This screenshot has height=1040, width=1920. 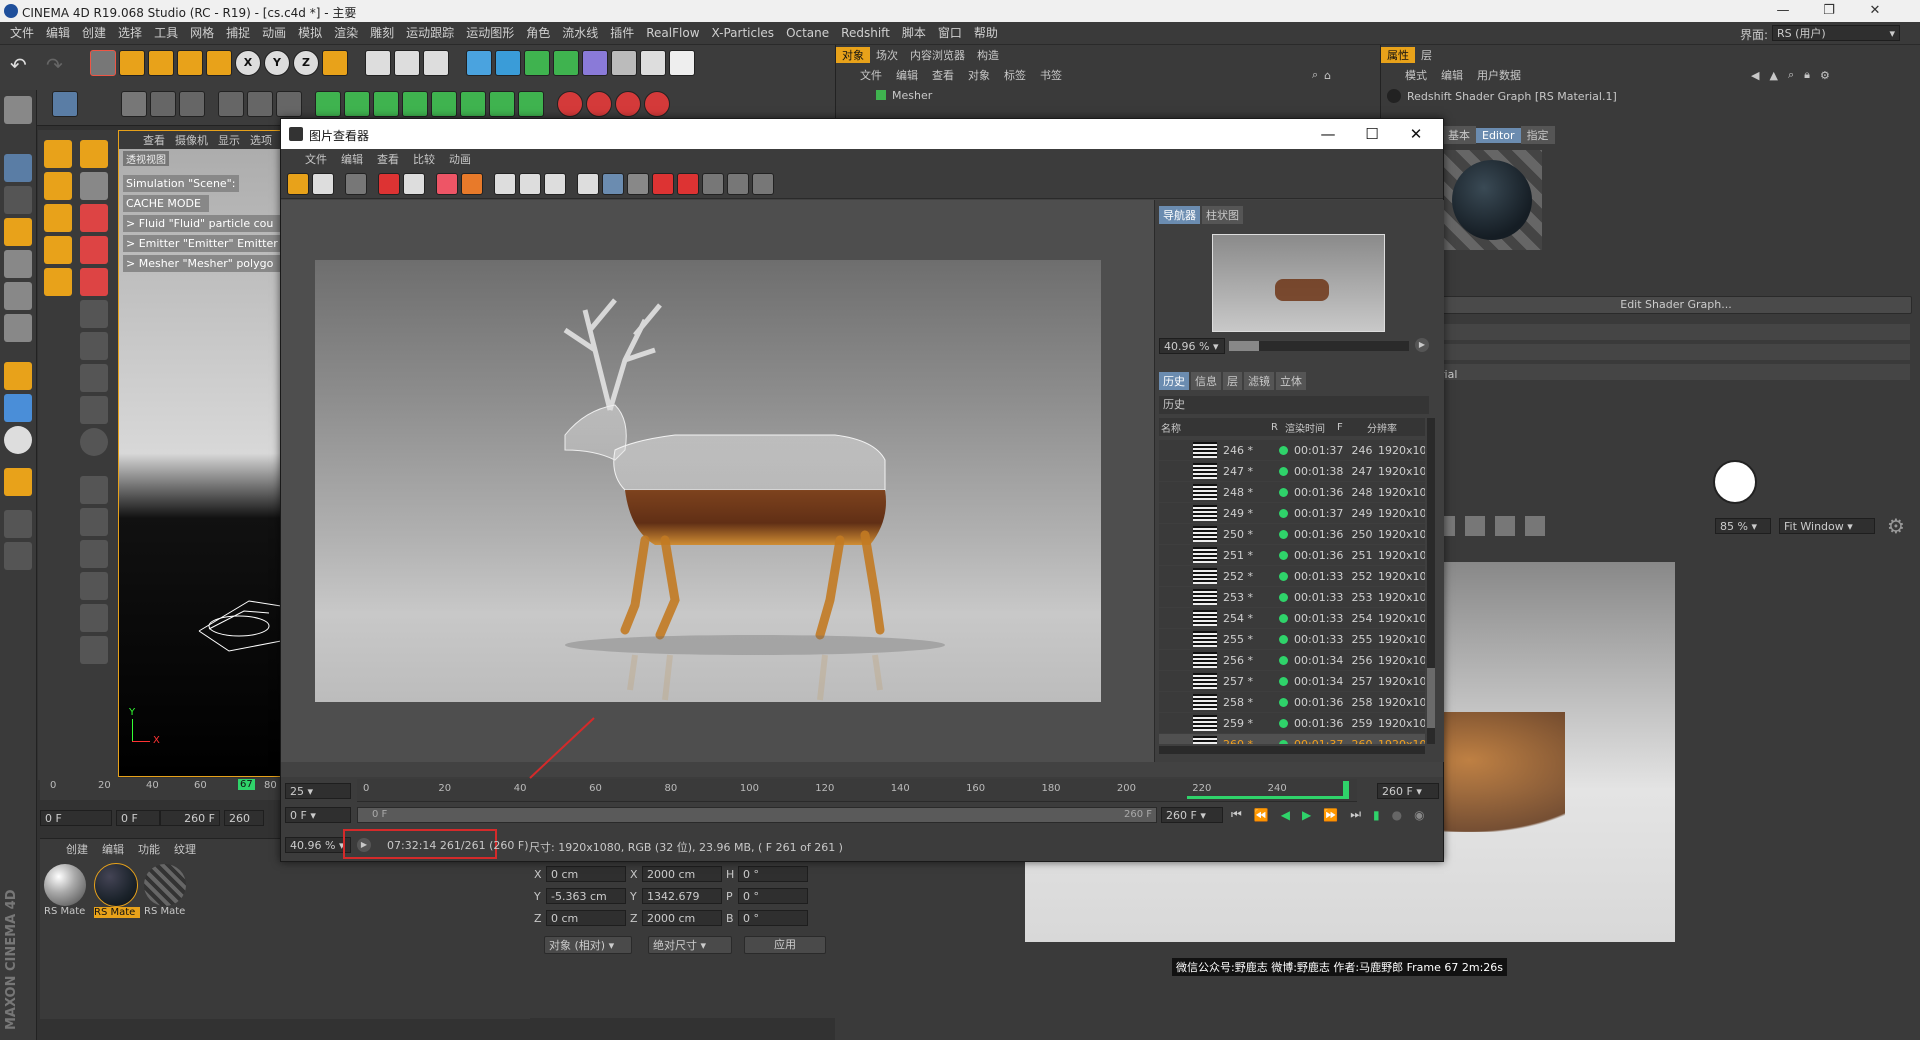 What do you see at coordinates (1392, 427) in the screenshot?
I see `col-res: 分辨率` at bounding box center [1392, 427].